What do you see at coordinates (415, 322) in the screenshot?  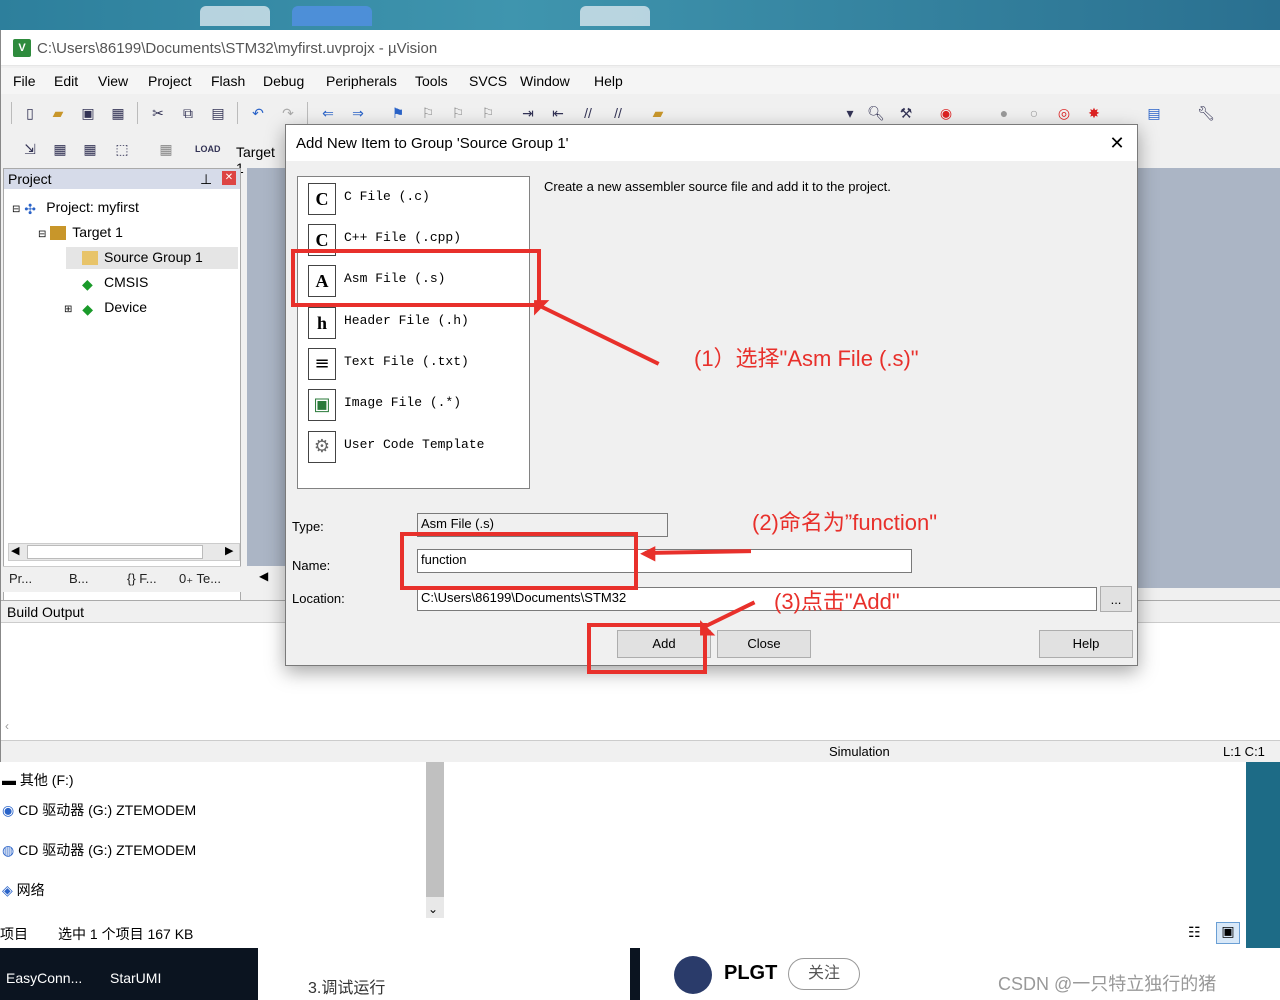 I see `file-type-header: h Header File (.h)` at bounding box center [415, 322].